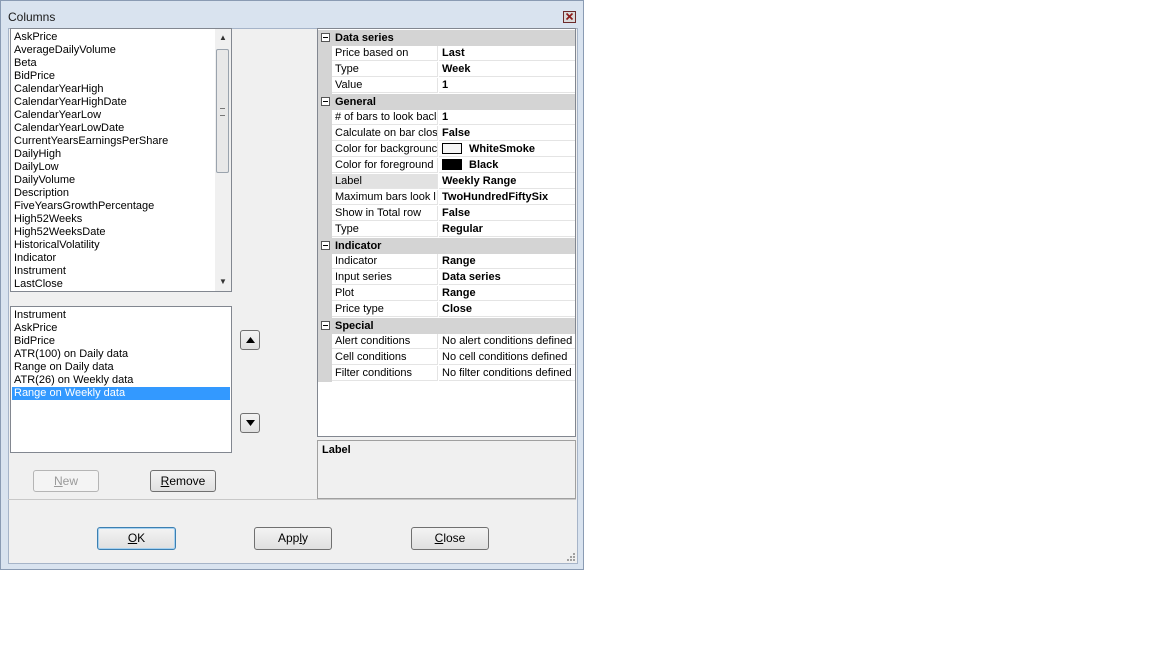 The image size is (1152, 648). I want to click on property-row: Color for foreground Black, so click(446, 166).